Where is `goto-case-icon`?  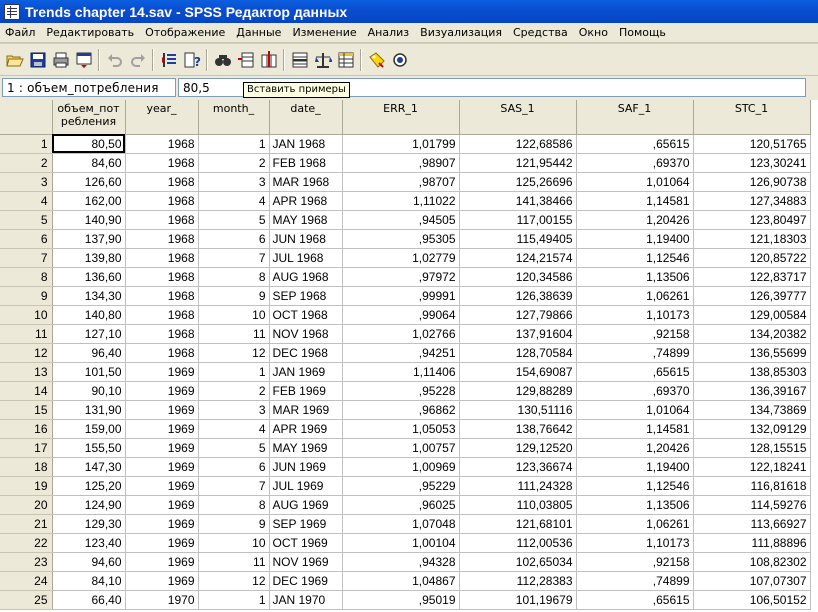 goto-case-icon is located at coordinates (168, 59).